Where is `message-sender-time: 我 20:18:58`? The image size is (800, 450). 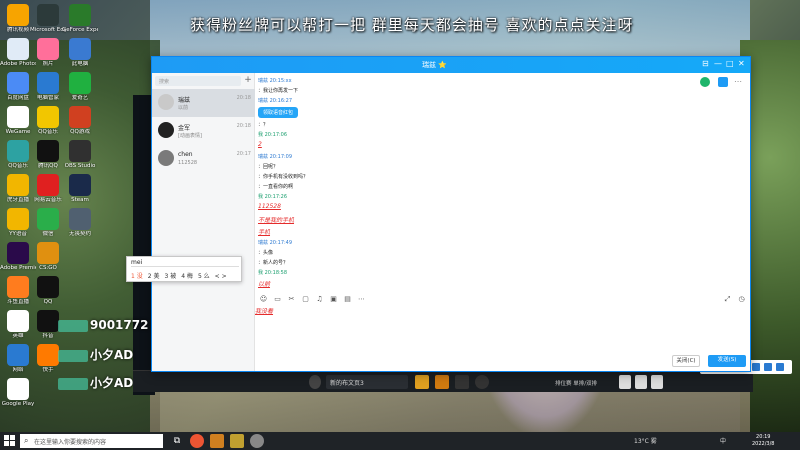 message-sender-time: 我 20:18:58 is located at coordinates (273, 273).